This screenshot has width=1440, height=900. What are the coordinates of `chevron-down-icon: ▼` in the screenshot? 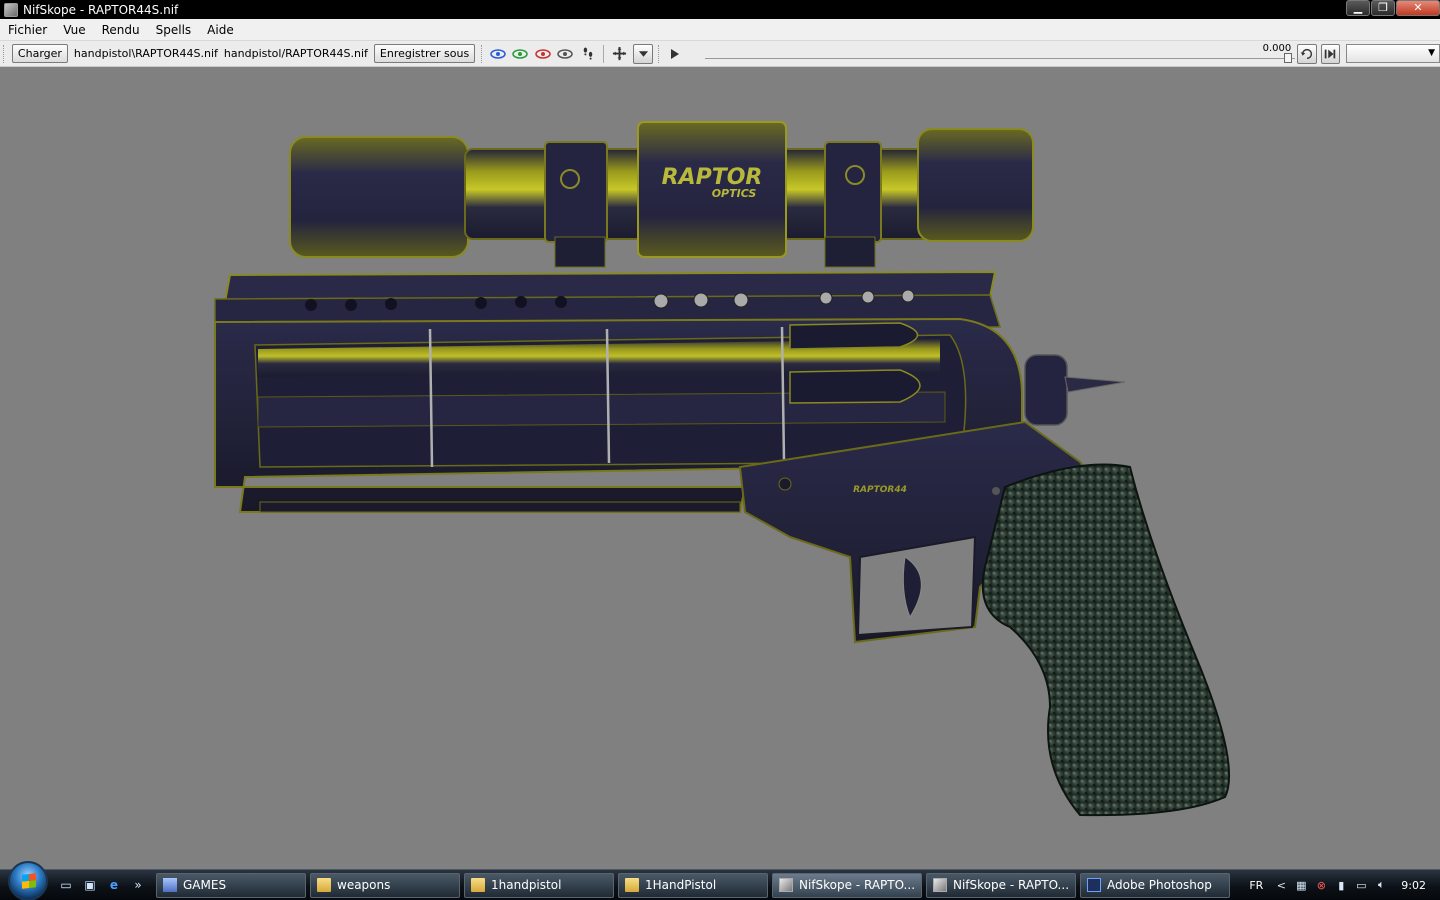 It's located at (1431, 53).